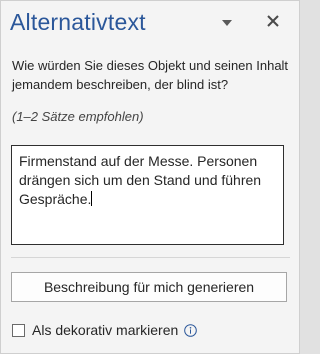 This screenshot has width=320, height=354. I want to click on pane-options-button, so click(227, 23).